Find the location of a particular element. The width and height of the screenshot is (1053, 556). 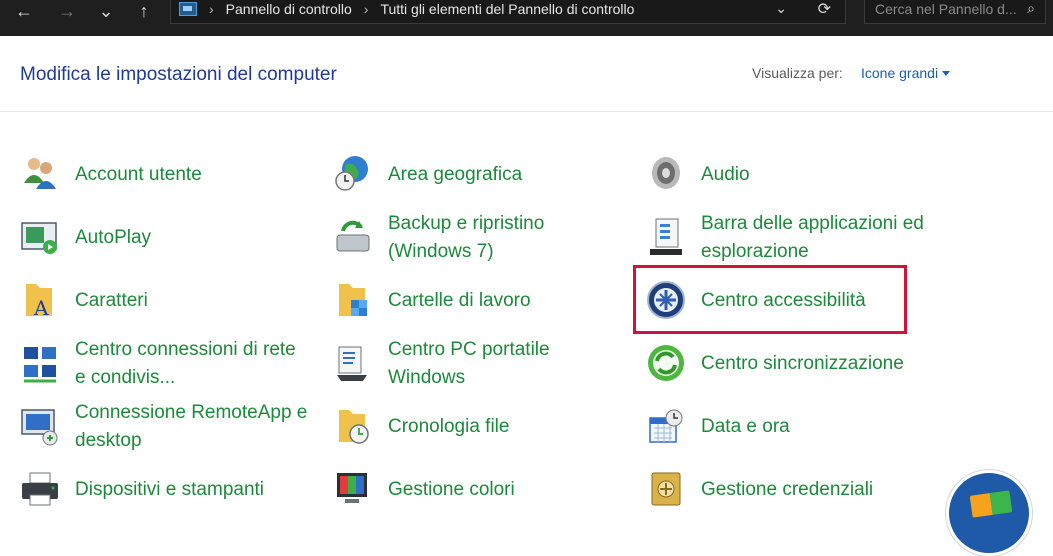

address-dropdown-icon: ⌄ is located at coordinates (781, 8).